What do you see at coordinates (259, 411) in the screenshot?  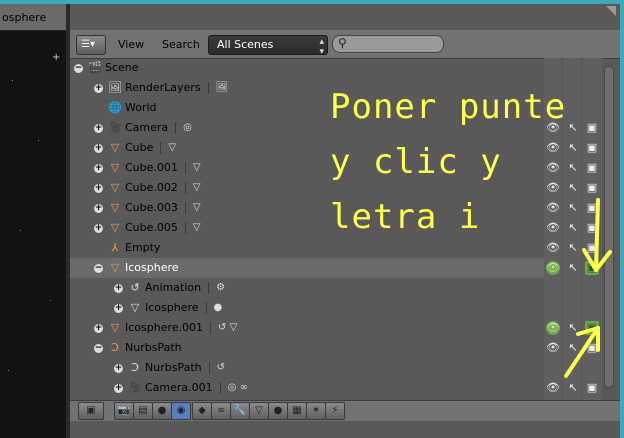 I see `data-tab-icon: ▽` at bounding box center [259, 411].